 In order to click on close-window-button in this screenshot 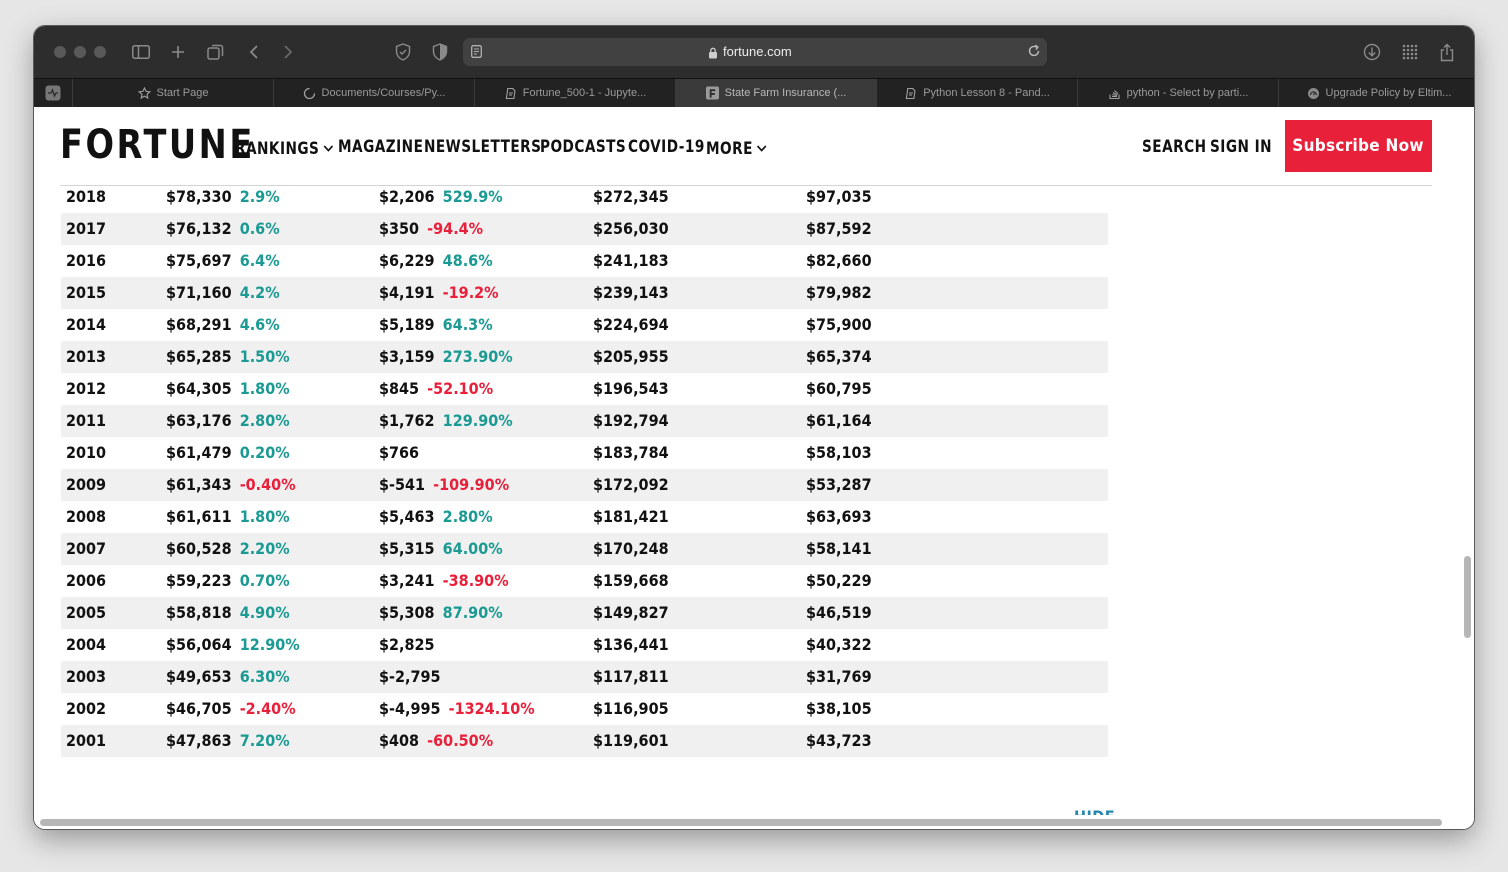, I will do `click(60, 52)`.